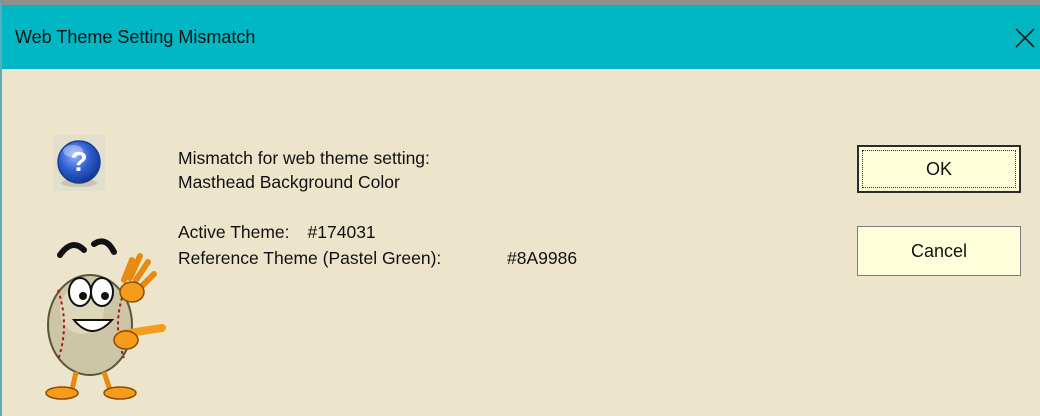 The image size is (1040, 416). What do you see at coordinates (102, 317) in the screenshot?
I see `baseball-mascot-pointing-icon` at bounding box center [102, 317].